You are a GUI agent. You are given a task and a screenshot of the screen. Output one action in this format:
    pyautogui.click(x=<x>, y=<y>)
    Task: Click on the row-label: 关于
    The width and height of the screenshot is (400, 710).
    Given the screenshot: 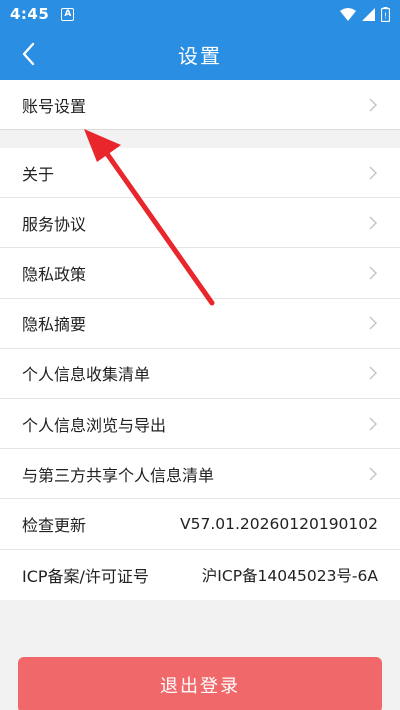 What is the action you would take?
    pyautogui.click(x=38, y=174)
    